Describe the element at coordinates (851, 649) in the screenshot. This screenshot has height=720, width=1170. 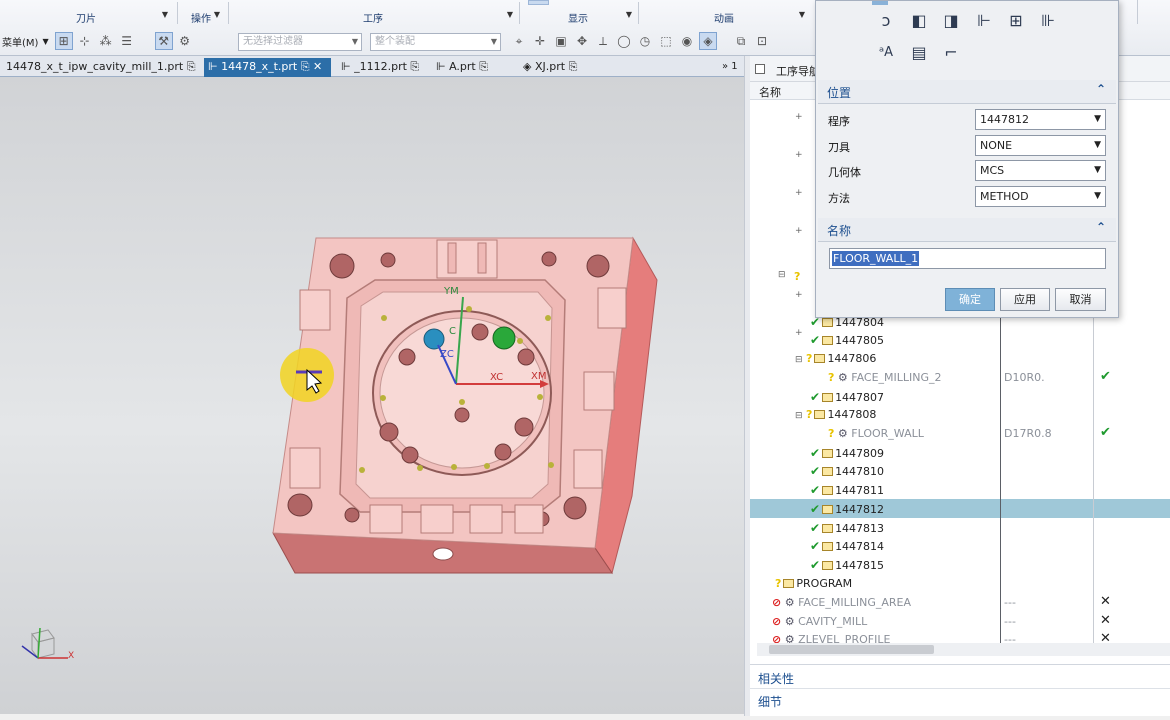
I see `scrollbar-thumb` at that location.